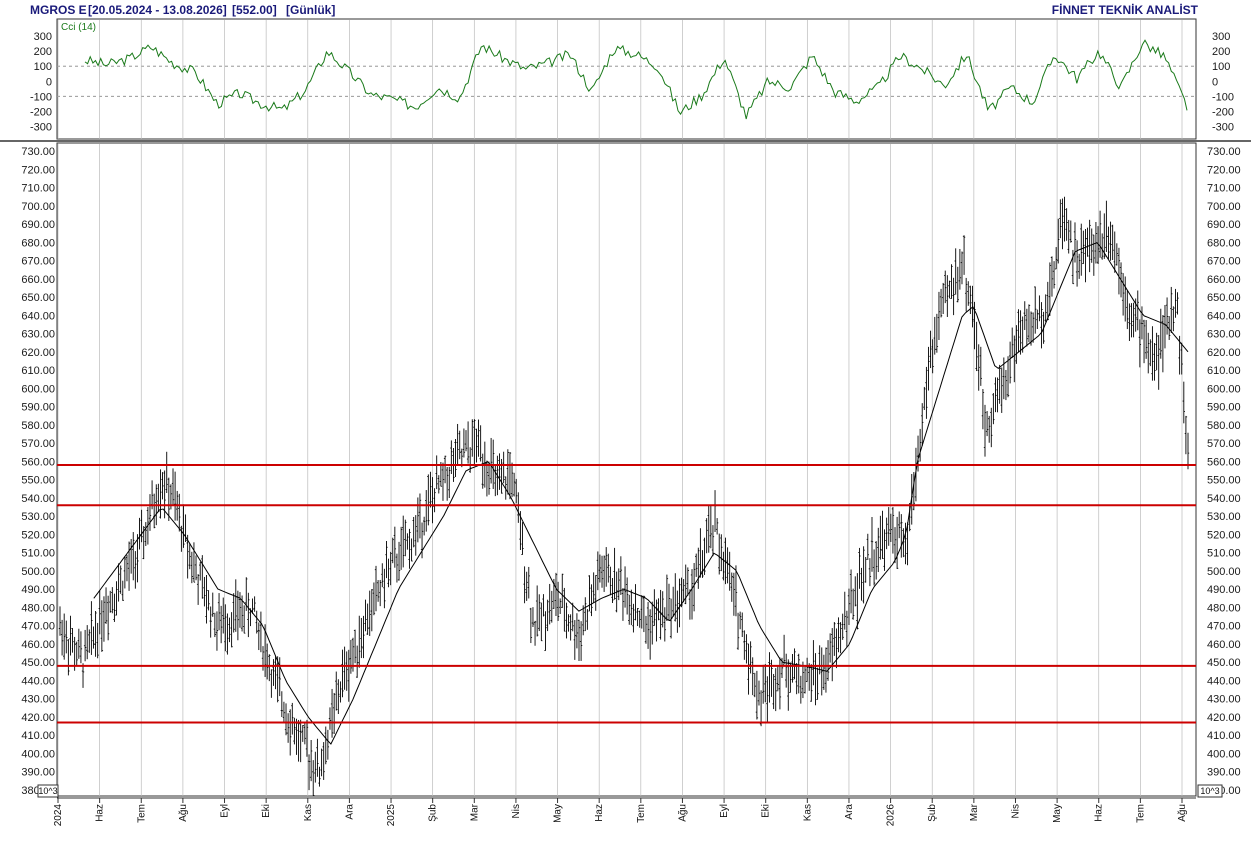 The height and width of the screenshot is (841, 1251). Describe the element at coordinates (41, 97) in the screenshot. I see `cci-tick-label: -100` at that location.